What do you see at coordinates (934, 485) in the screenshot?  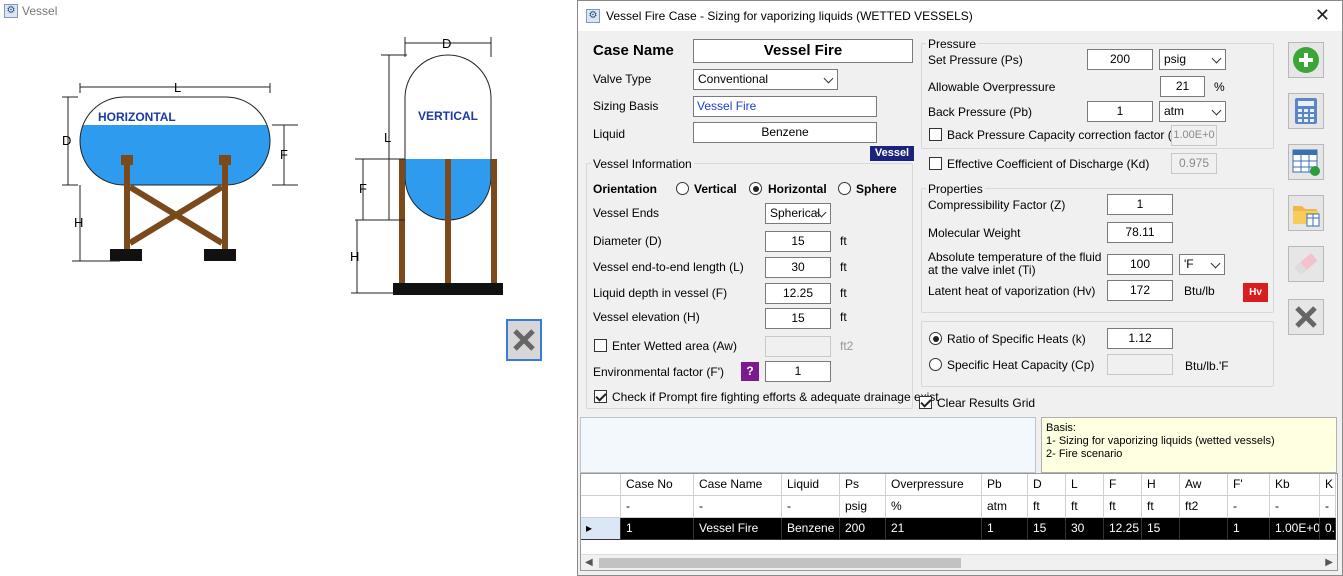 I see `grid-header-cell: Overpressure` at bounding box center [934, 485].